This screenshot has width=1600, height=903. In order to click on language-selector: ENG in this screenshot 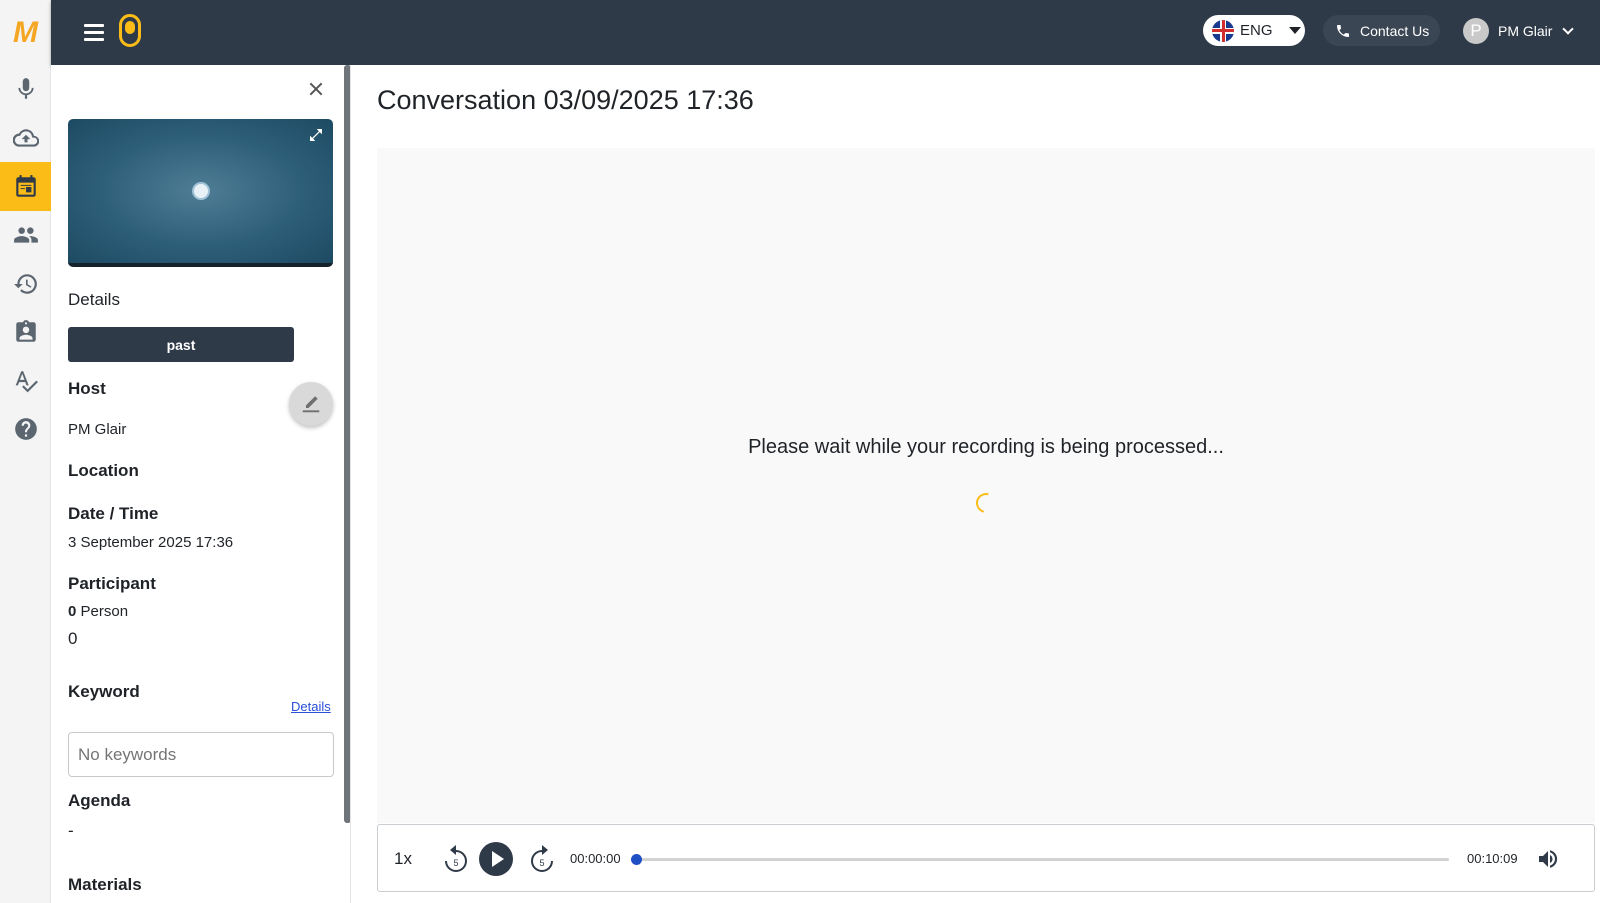, I will do `click(1254, 30)`.